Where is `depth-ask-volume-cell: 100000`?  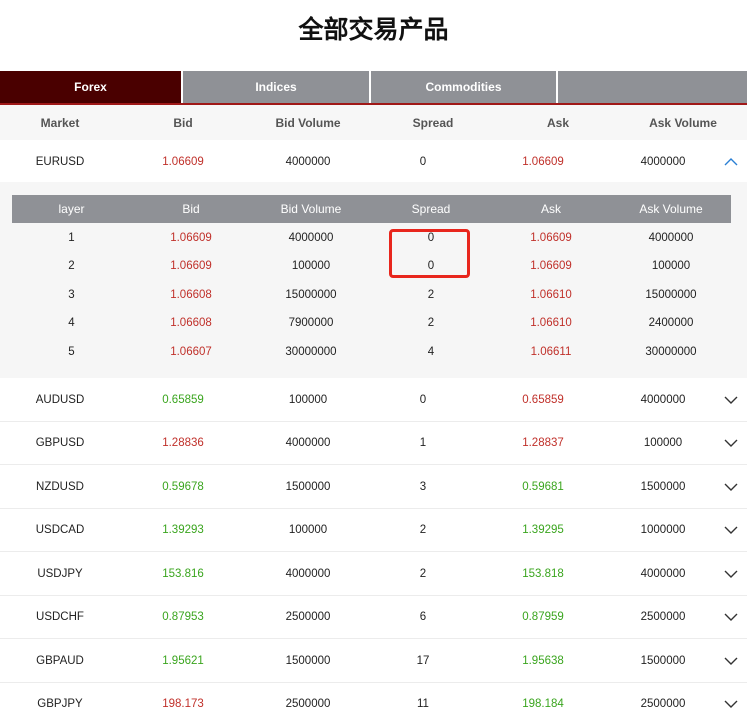
depth-ask-volume-cell: 100000 is located at coordinates (671, 266).